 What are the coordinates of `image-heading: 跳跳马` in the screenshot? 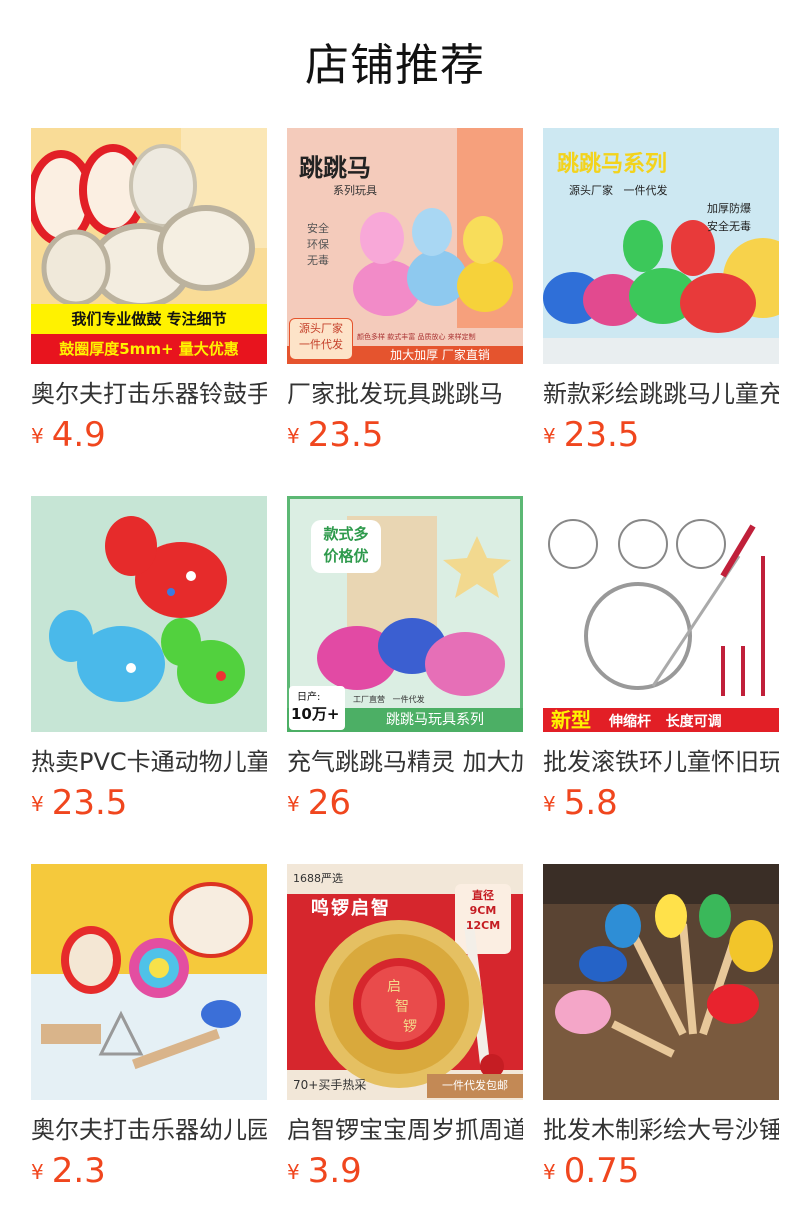 It's located at (335, 168).